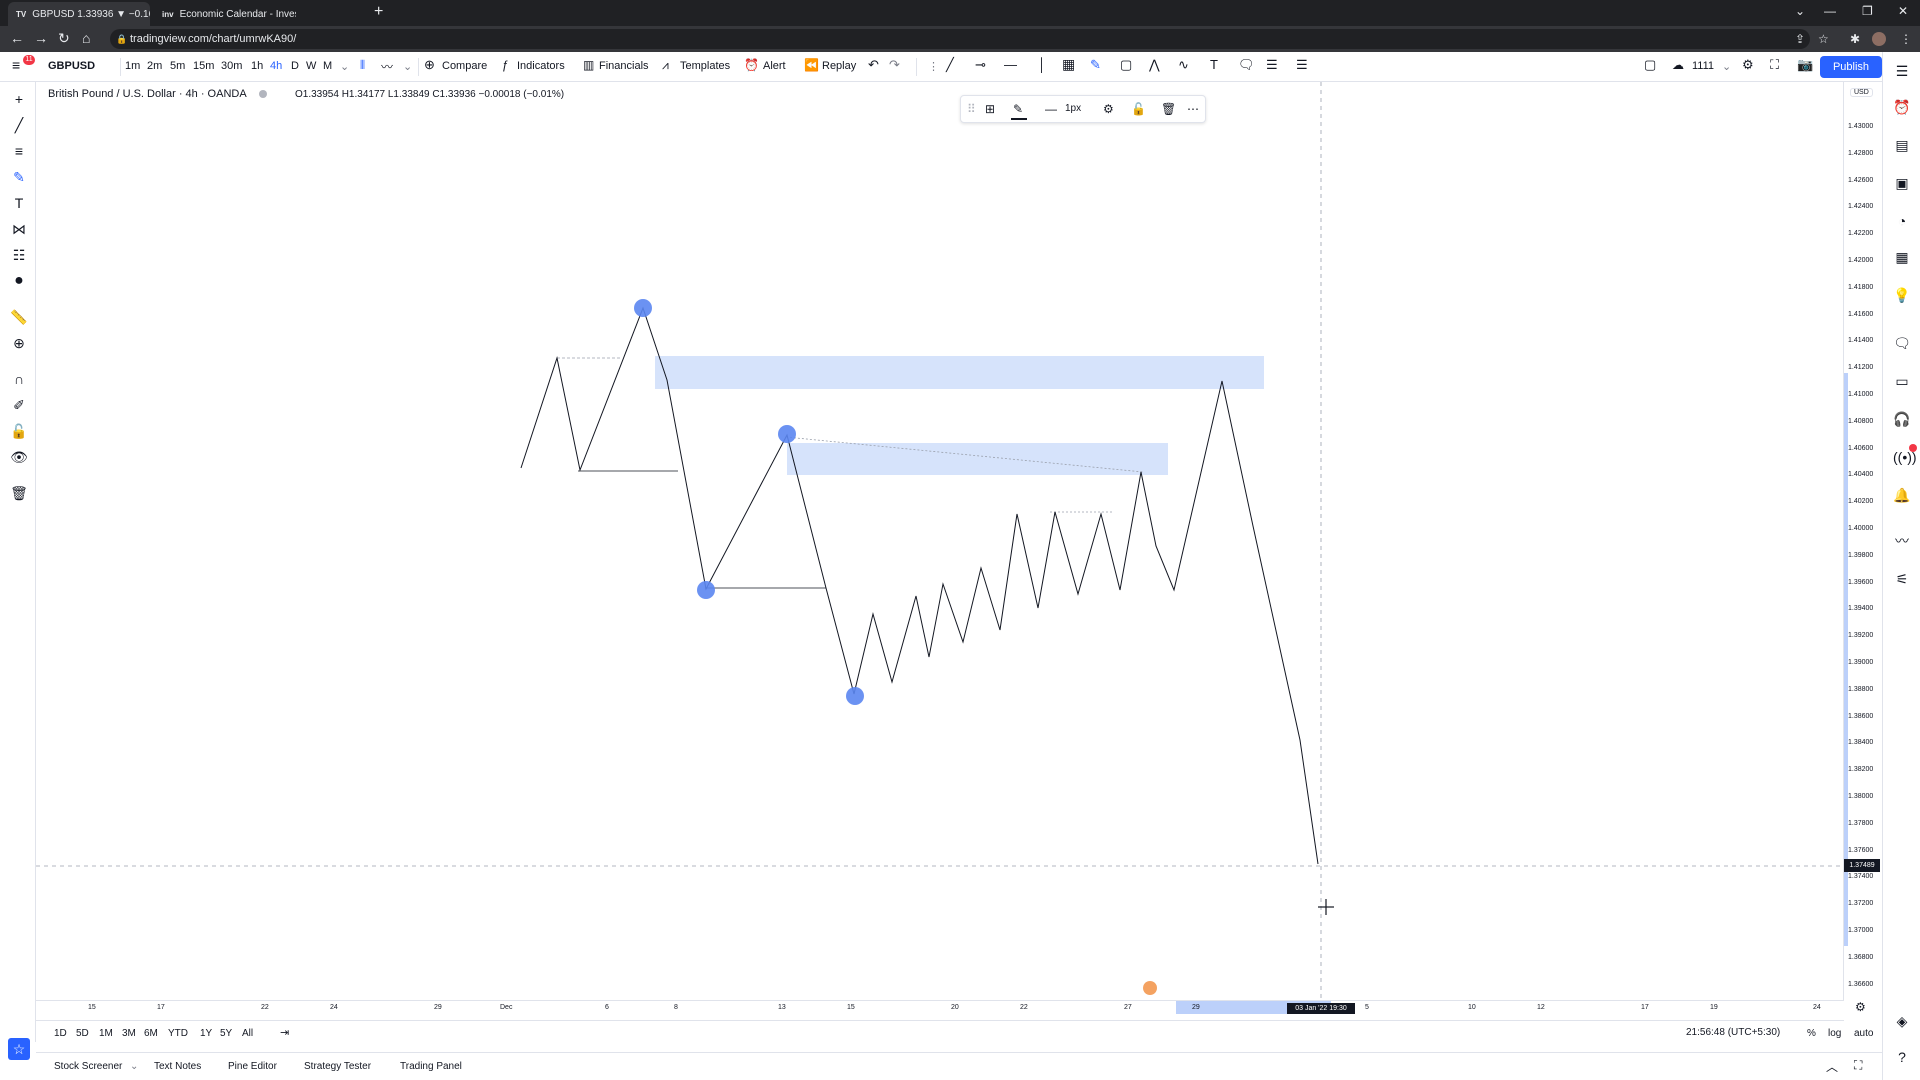 This screenshot has width=1920, height=1080. What do you see at coordinates (1832, 1066) in the screenshot?
I see `collapse-panel-icon: ︿` at bounding box center [1832, 1066].